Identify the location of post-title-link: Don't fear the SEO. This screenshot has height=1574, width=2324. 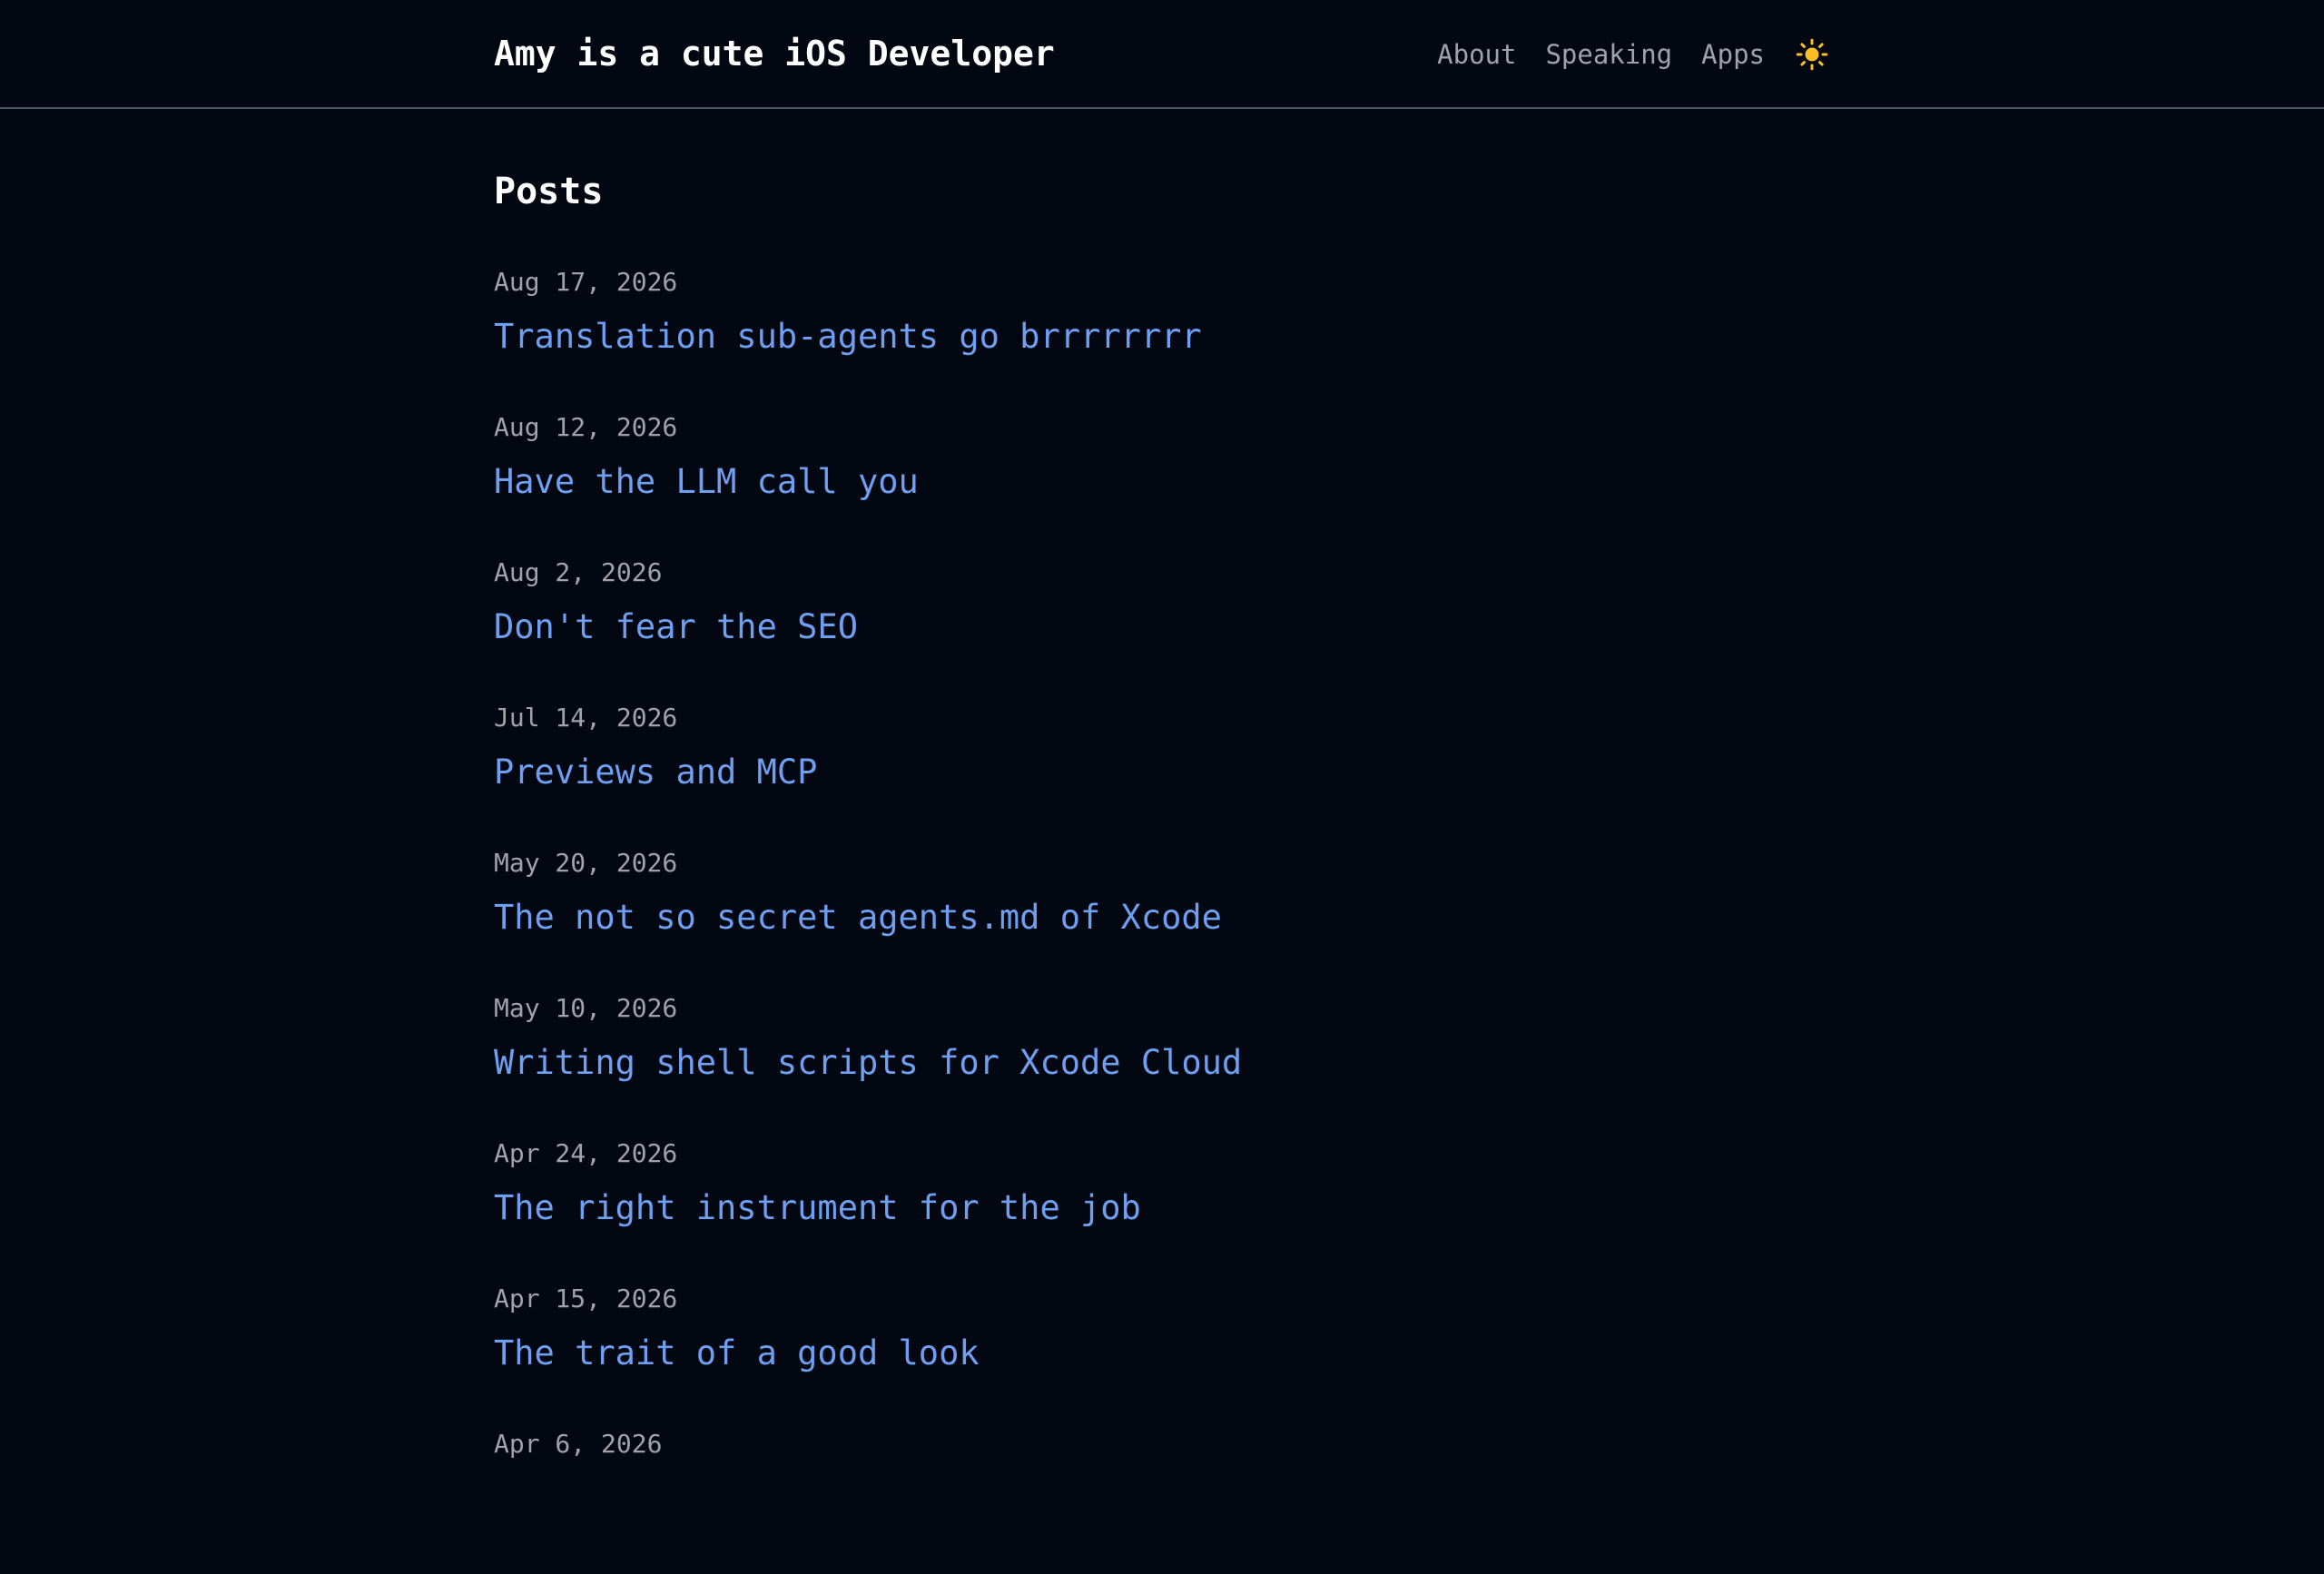
(676, 627).